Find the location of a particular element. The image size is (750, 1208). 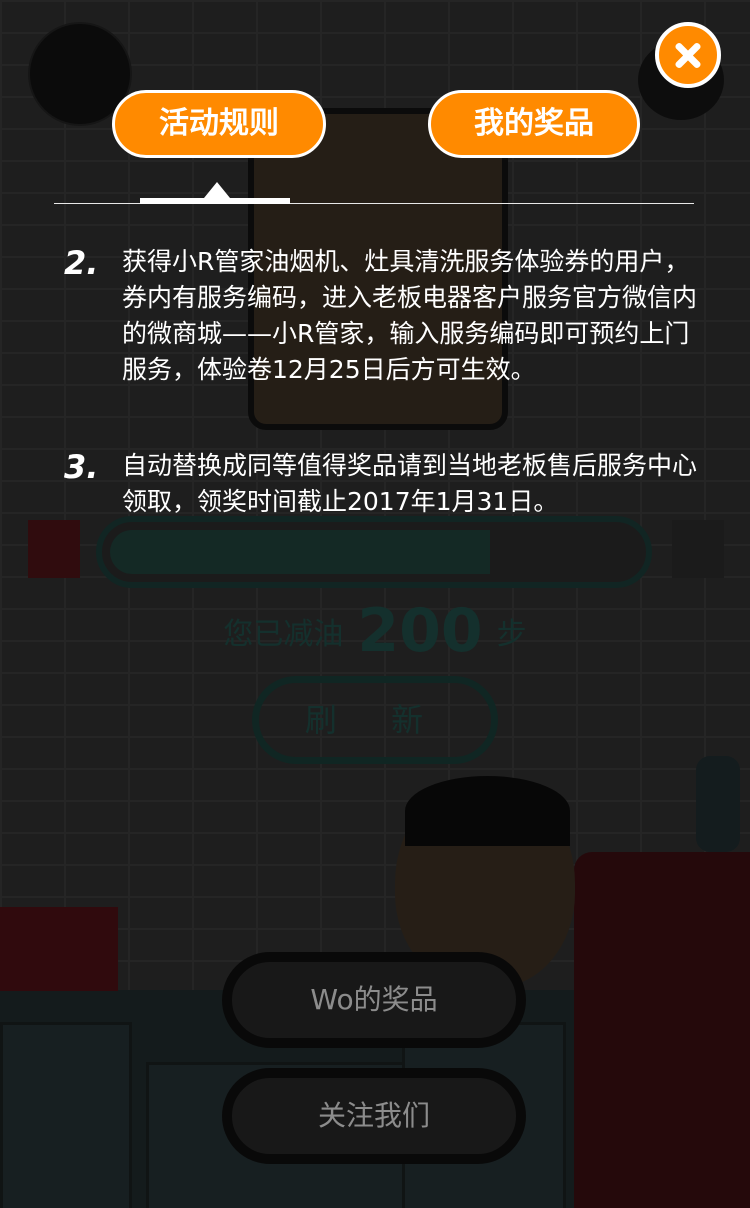

close-icon is located at coordinates (688, 55).